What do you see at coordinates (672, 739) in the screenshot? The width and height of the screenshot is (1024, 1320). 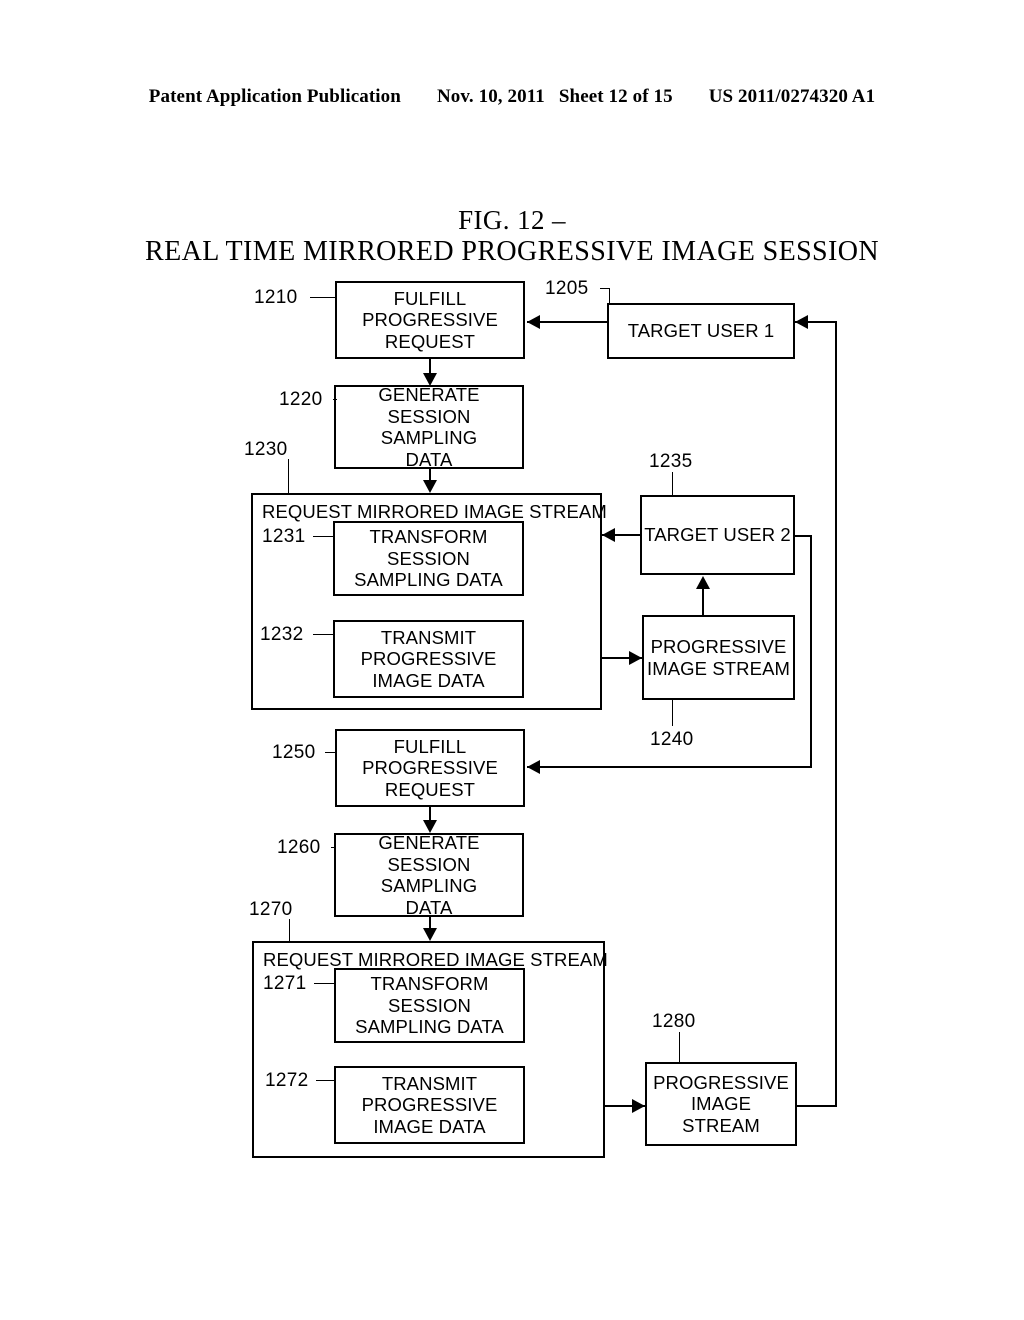 I see `ref-1240: 1240` at bounding box center [672, 739].